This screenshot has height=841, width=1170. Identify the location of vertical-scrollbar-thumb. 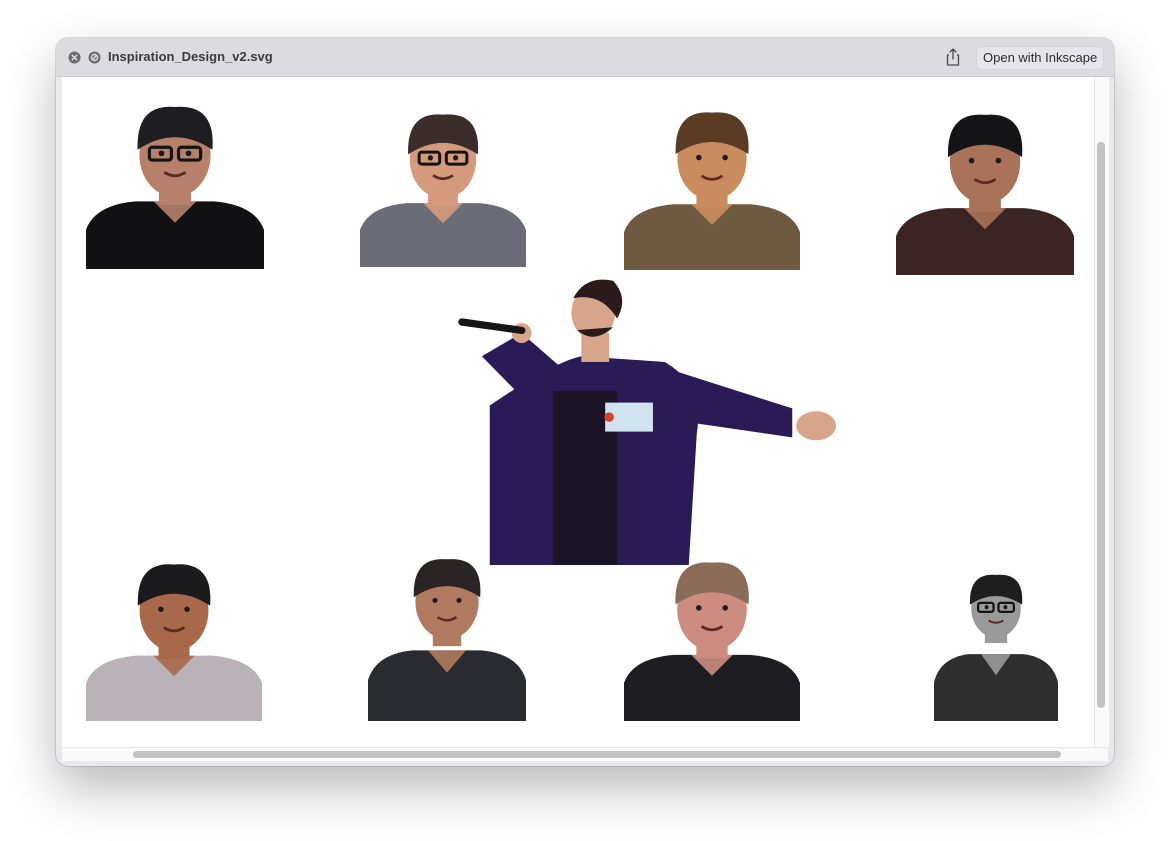
(1101, 425).